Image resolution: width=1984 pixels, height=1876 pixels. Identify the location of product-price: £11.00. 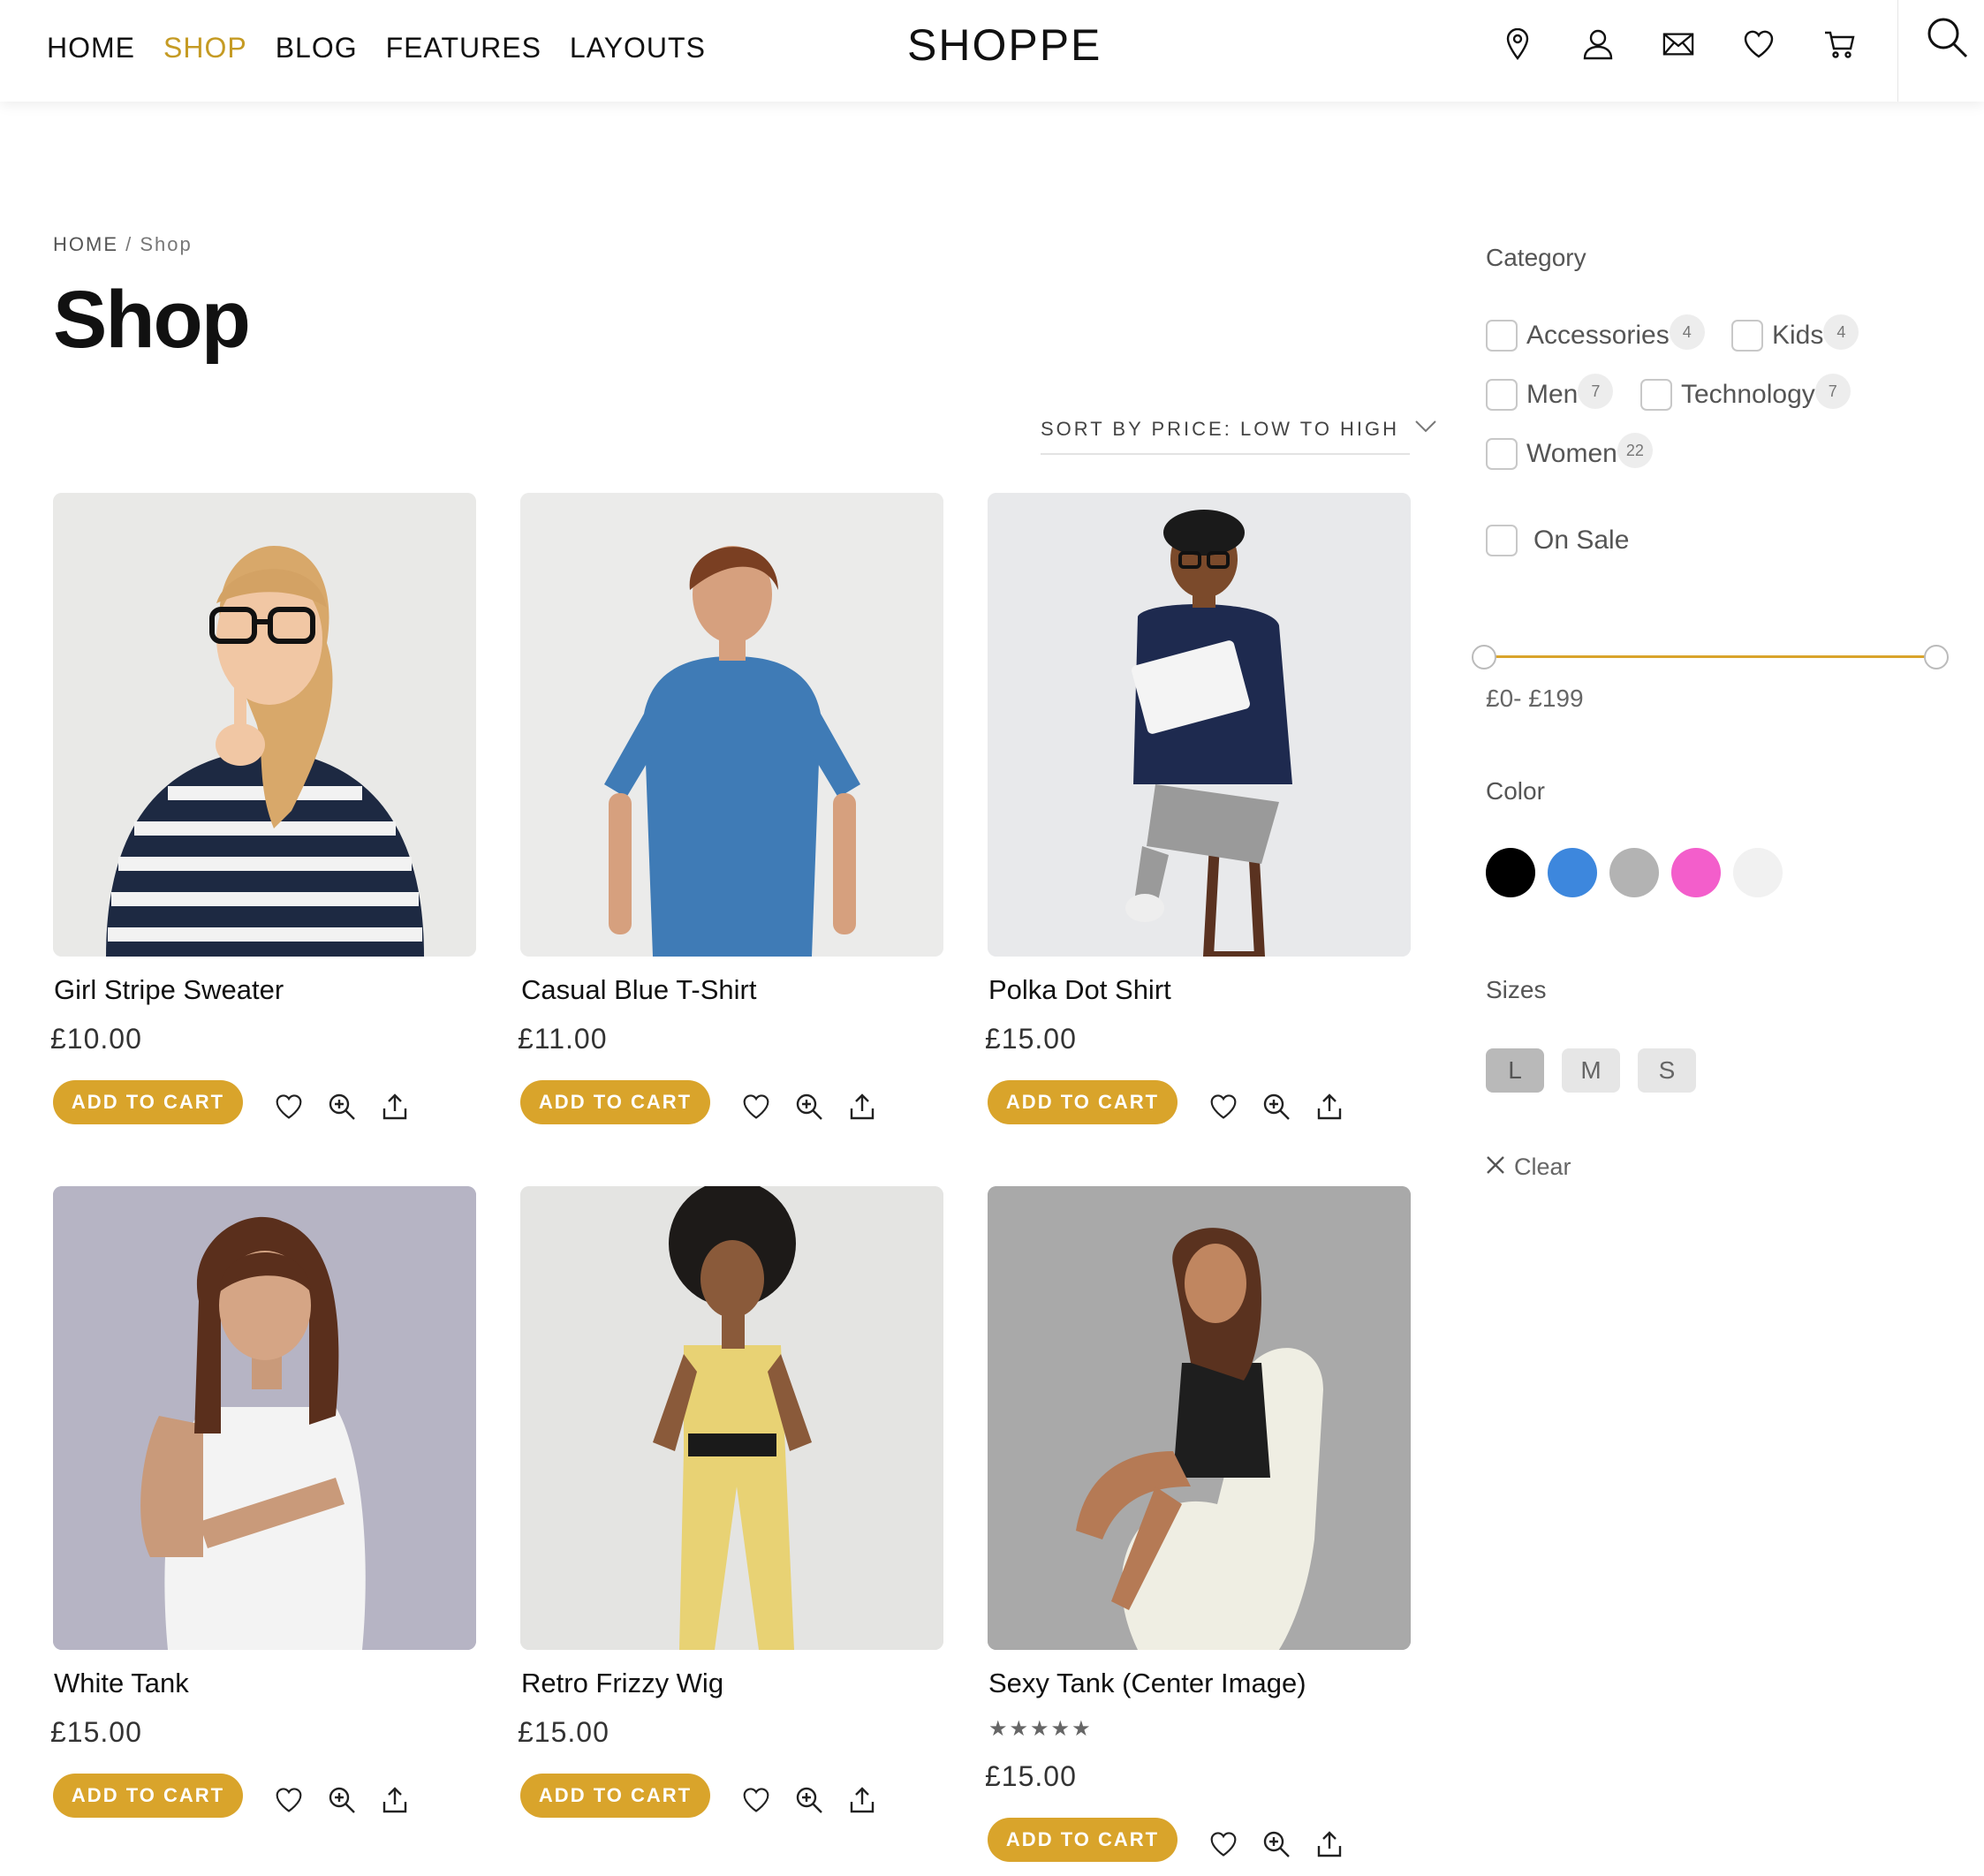
(563, 1039).